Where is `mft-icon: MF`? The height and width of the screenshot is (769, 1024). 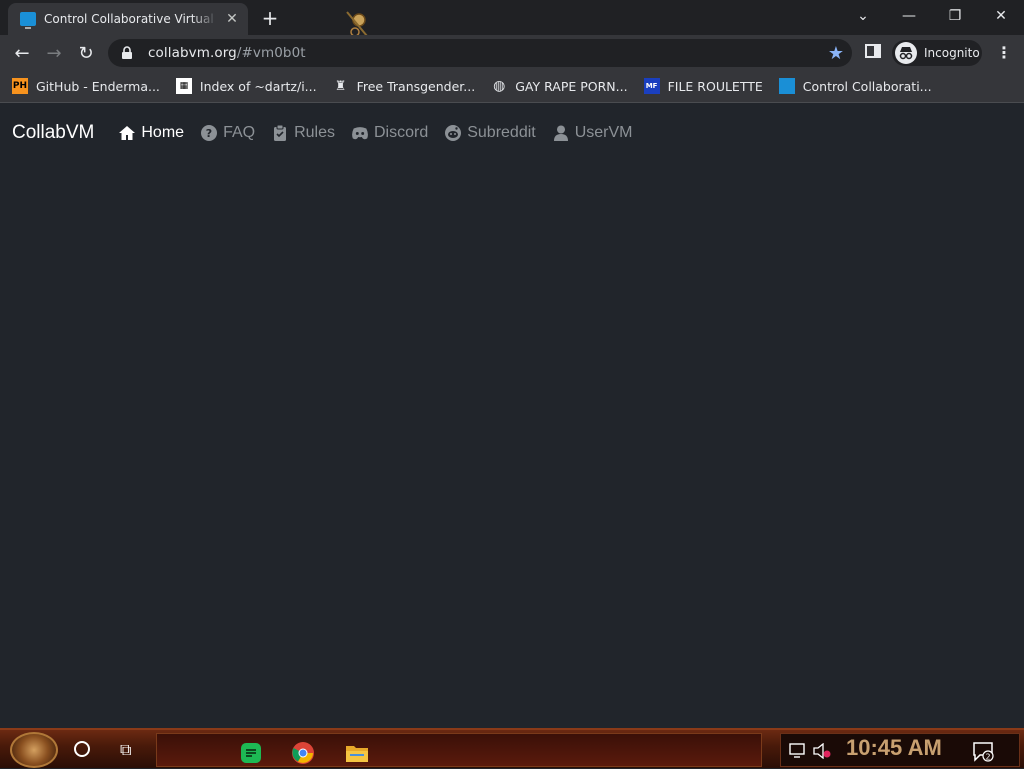 mft-icon: MF is located at coordinates (651, 86).